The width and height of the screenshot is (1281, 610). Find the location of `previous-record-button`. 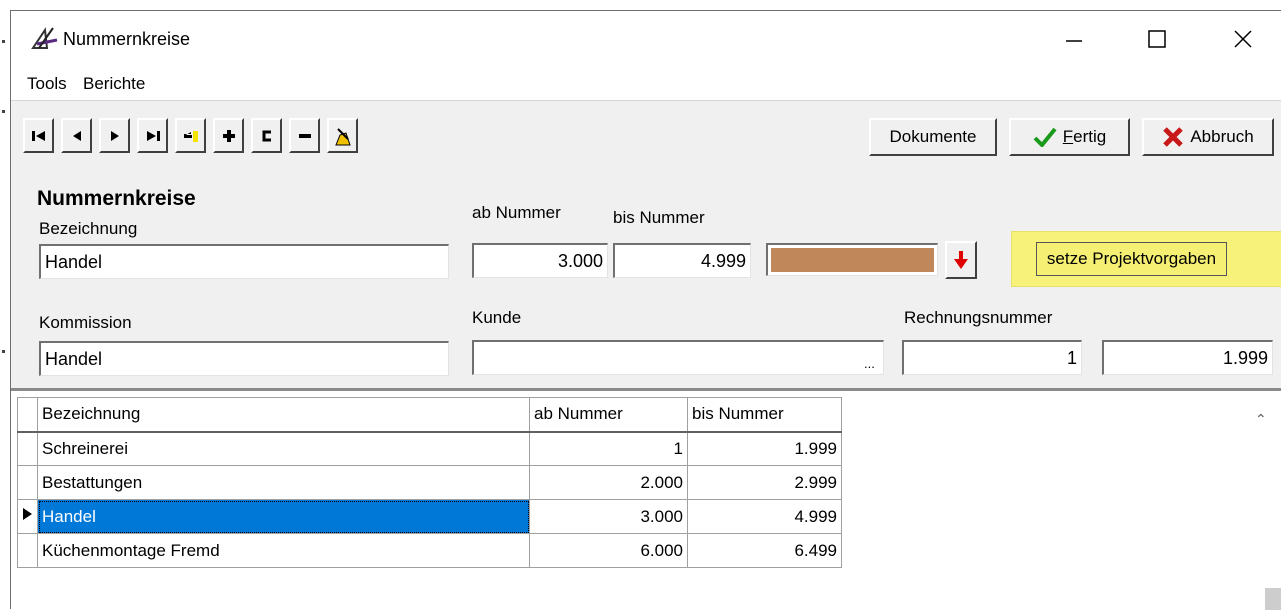

previous-record-button is located at coordinates (76, 135).